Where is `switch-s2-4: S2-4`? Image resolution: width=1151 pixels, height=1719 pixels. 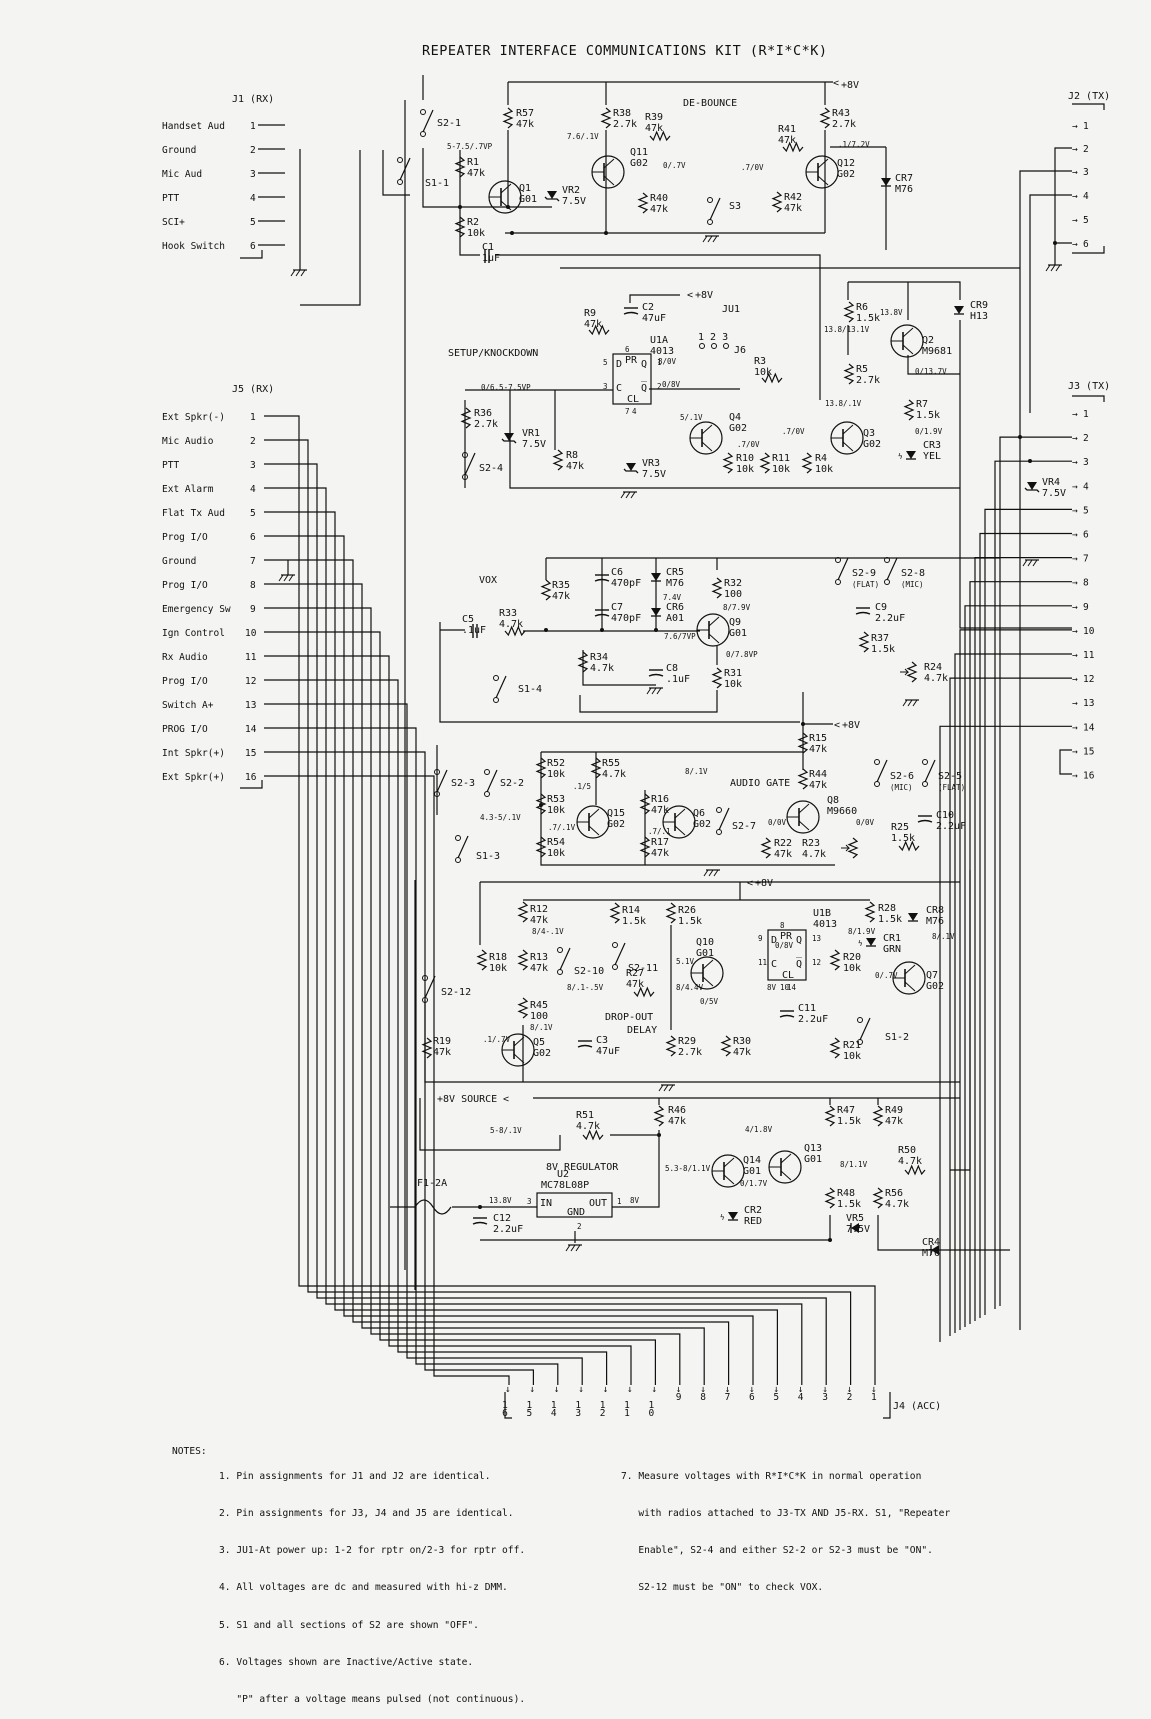
switch-s2-4: S2-4 is located at coordinates (483, 466).